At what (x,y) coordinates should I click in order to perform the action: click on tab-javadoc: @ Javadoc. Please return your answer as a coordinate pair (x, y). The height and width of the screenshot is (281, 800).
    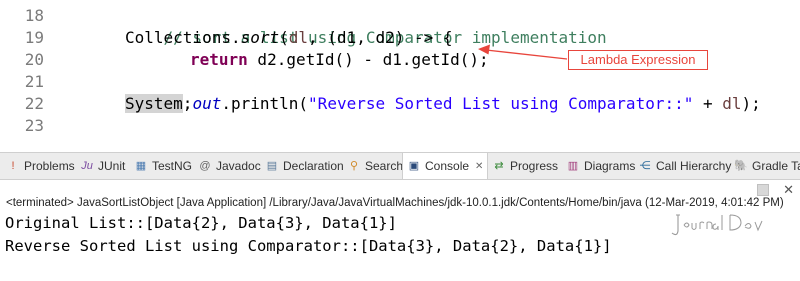
    Looking at the image, I should click on (229, 166).